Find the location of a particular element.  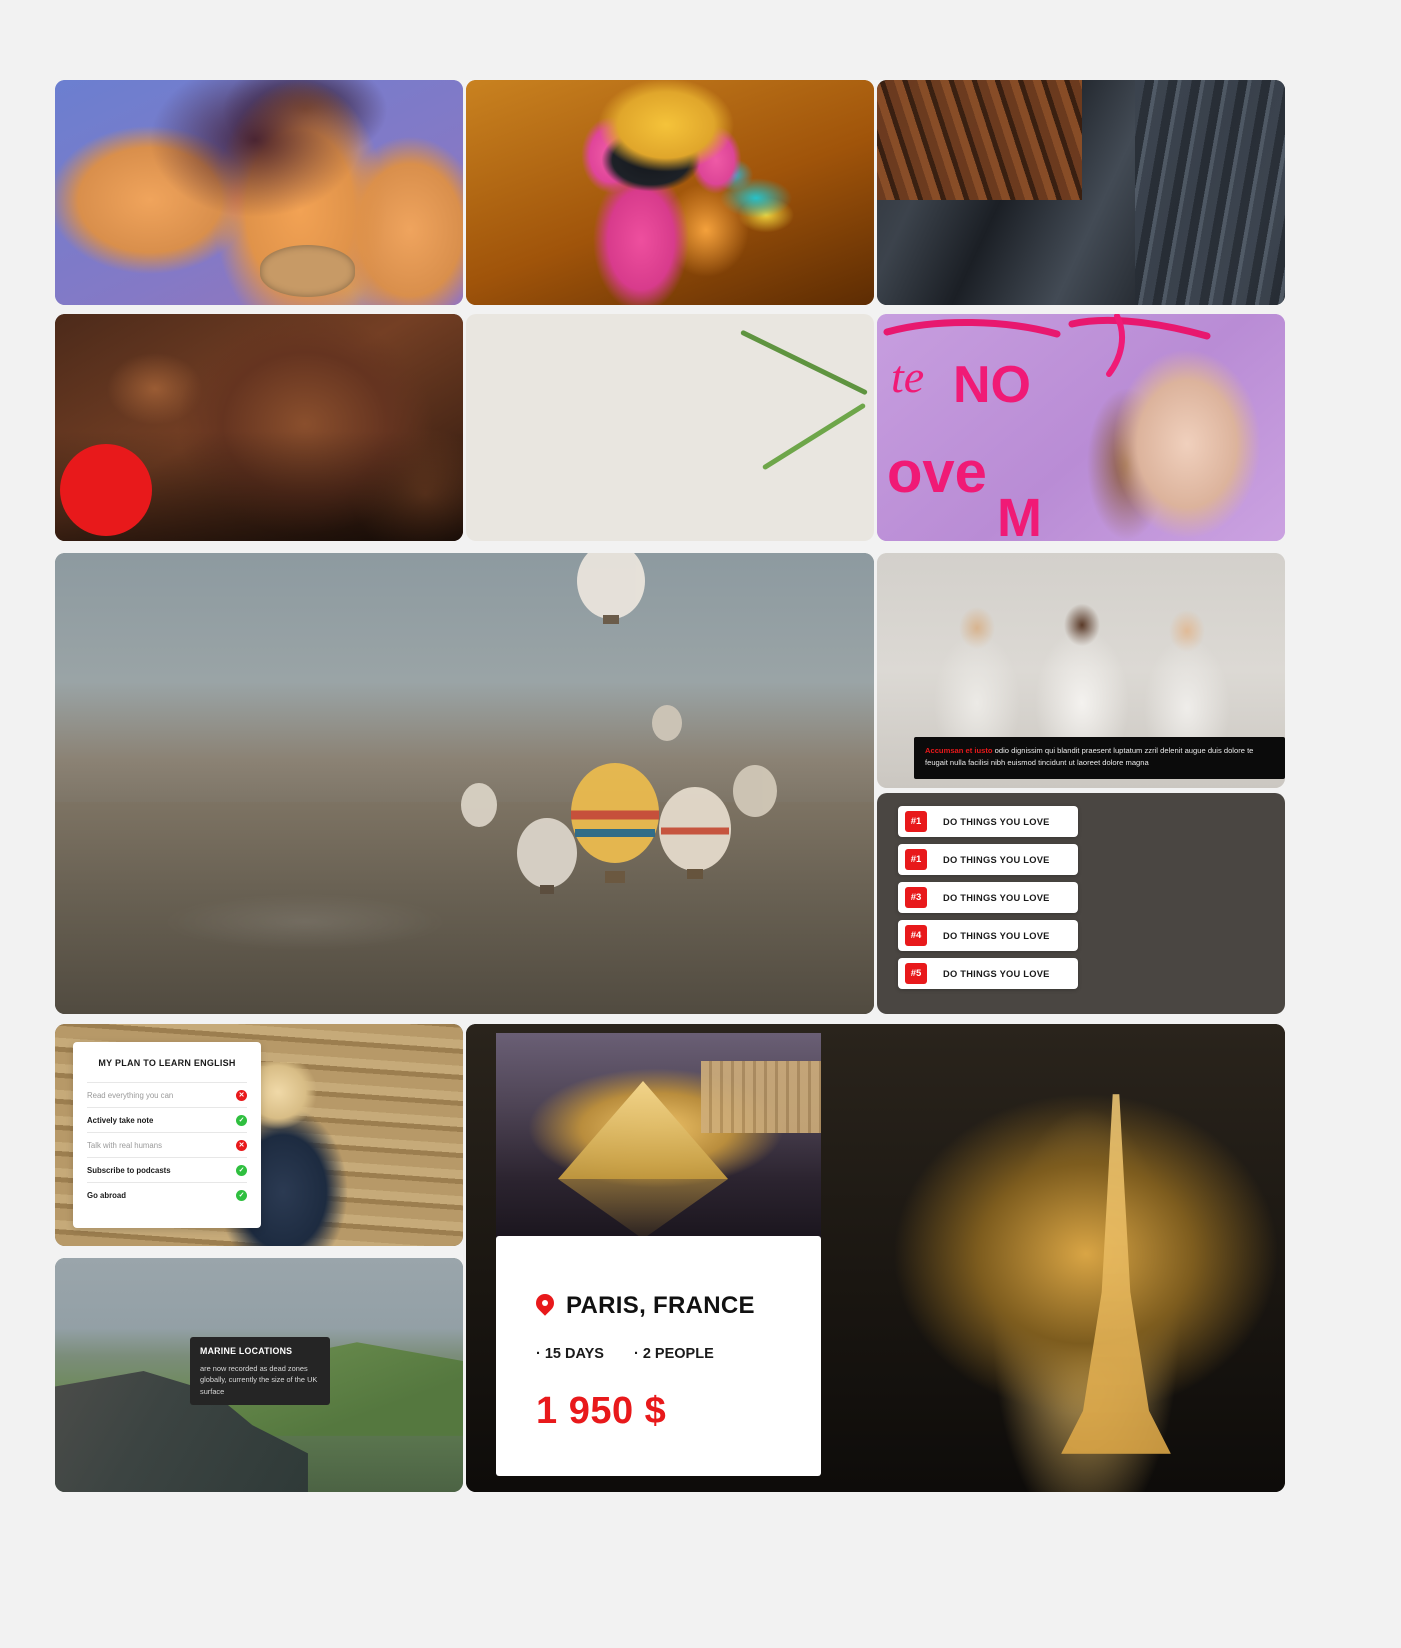

plan-row: Talk with real humans ✕ is located at coordinates (167, 1144).